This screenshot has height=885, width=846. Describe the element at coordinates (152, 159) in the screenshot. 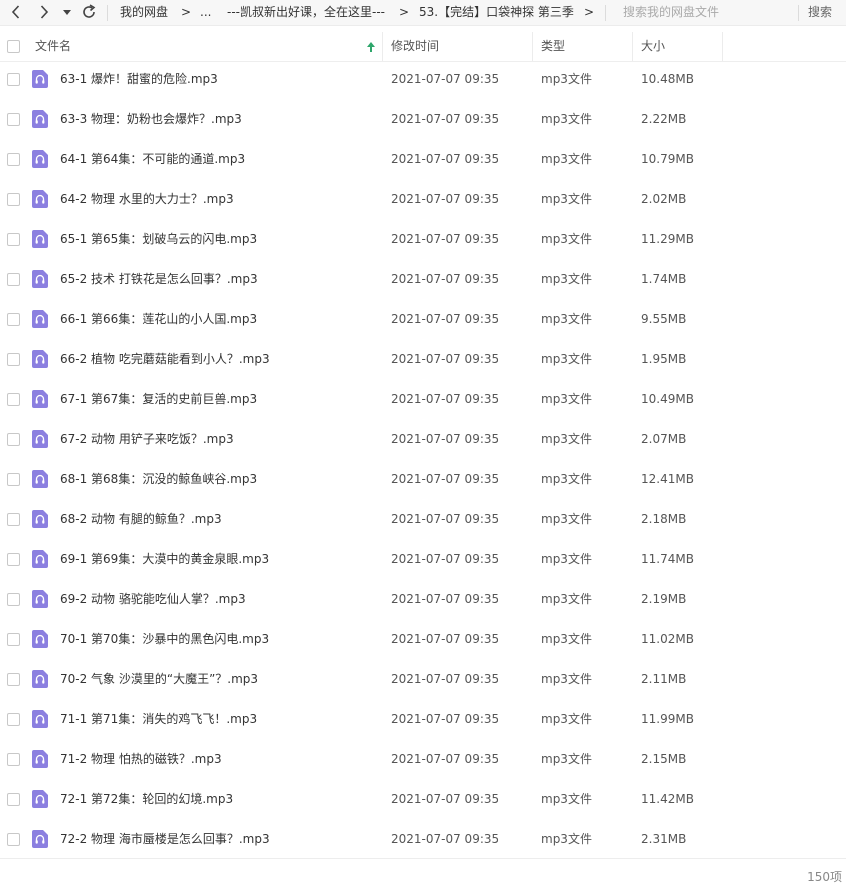

I see `file-name: 64-1 第64集：不可能的通道.mp3` at that location.